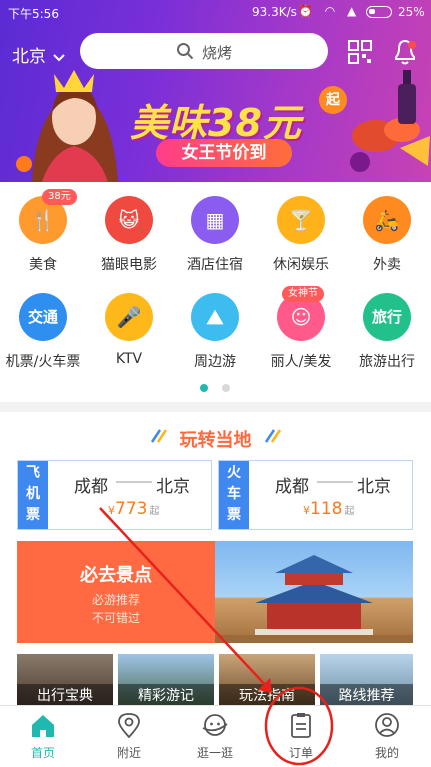  I want to click on category-10: 旅行 旅游出行, so click(387, 324).